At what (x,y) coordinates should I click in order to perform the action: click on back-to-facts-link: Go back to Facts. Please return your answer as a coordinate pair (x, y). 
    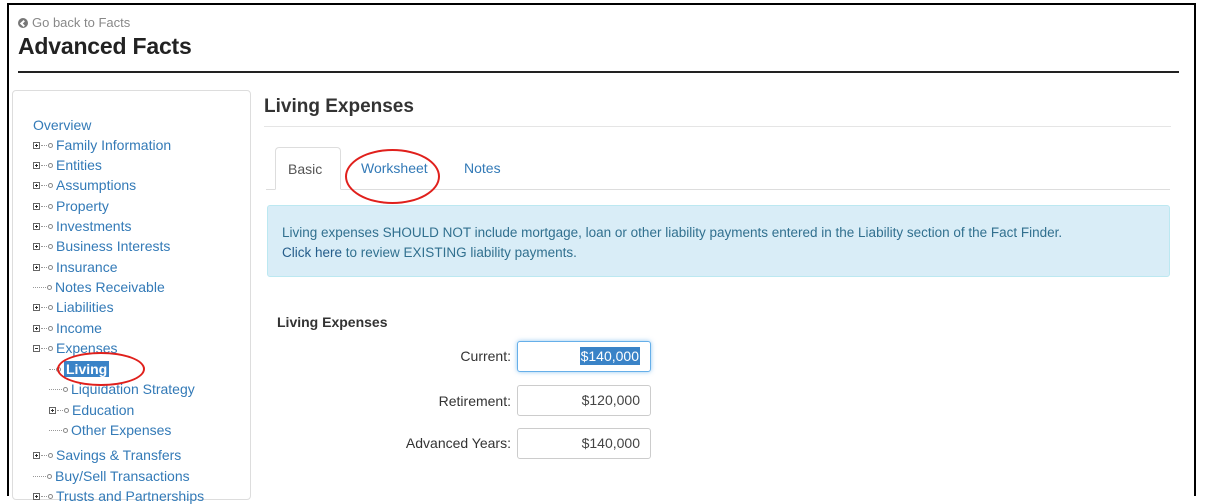
    Looking at the image, I should click on (74, 22).